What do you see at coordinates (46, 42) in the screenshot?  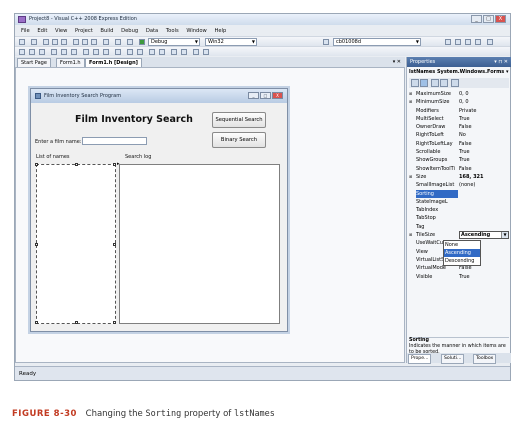 I see `open-icon` at bounding box center [46, 42].